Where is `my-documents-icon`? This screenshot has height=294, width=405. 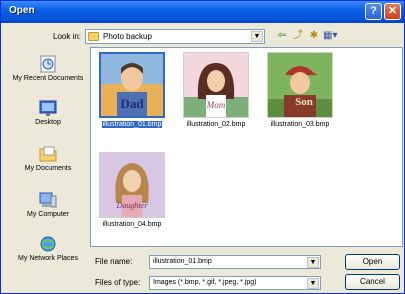
my-documents-icon is located at coordinates (48, 154).